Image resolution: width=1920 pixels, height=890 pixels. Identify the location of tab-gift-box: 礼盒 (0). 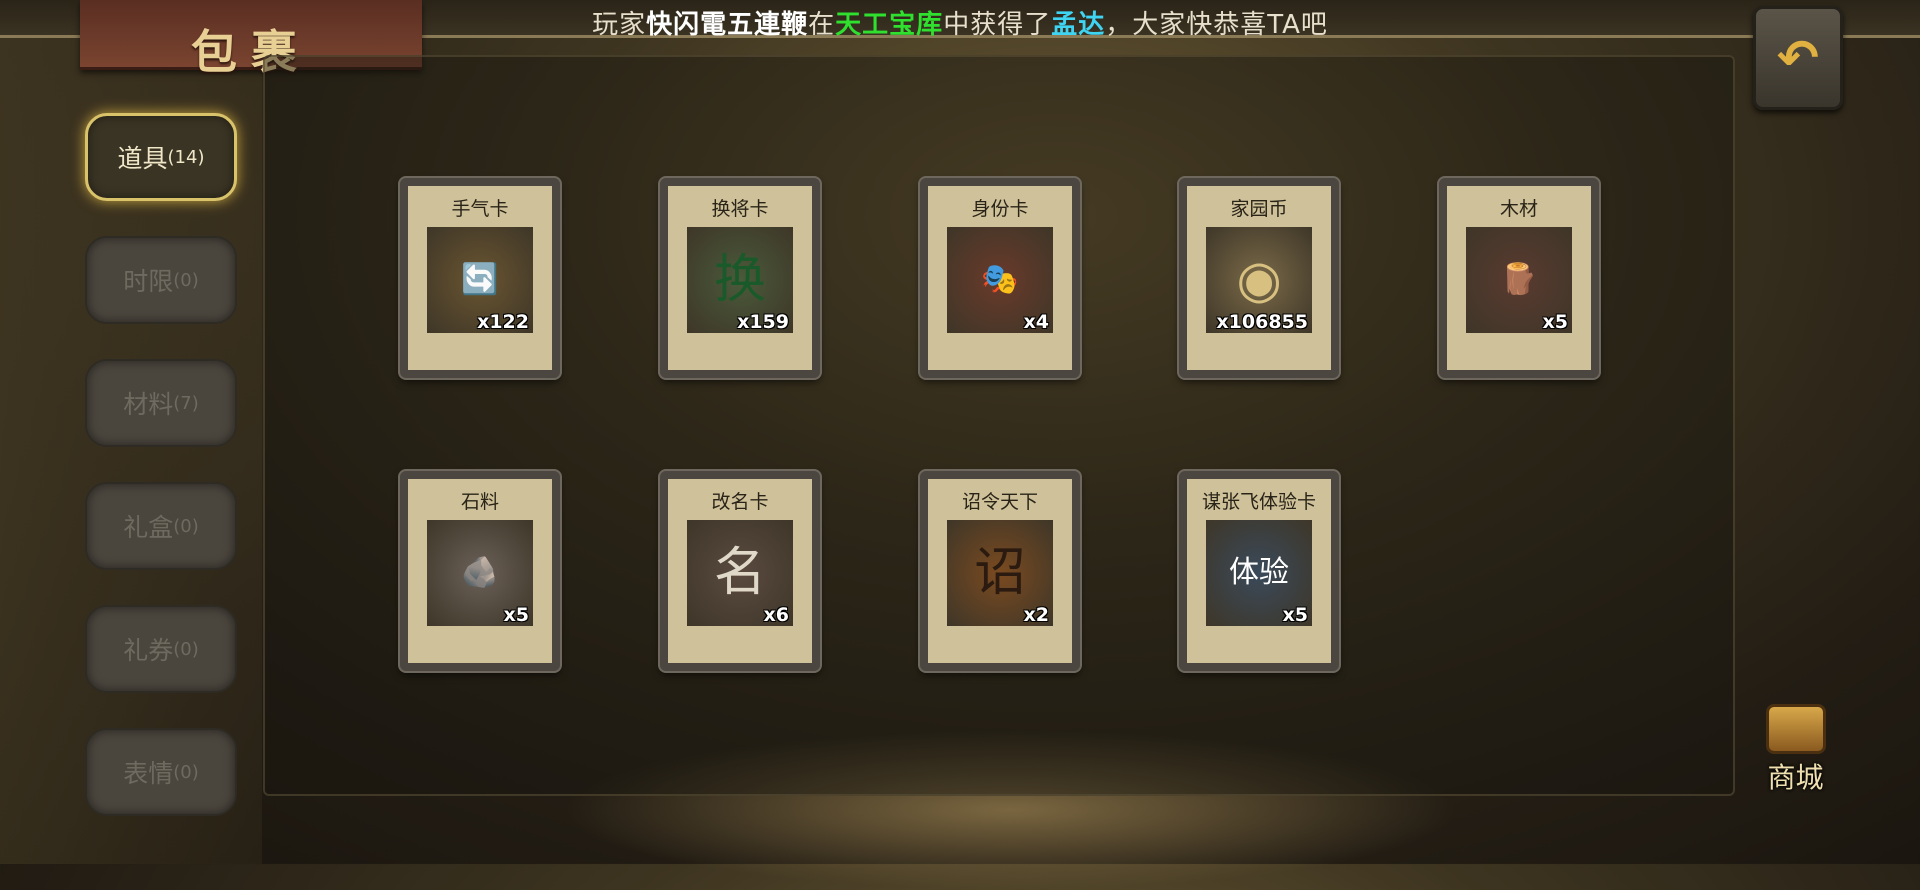
(161, 526).